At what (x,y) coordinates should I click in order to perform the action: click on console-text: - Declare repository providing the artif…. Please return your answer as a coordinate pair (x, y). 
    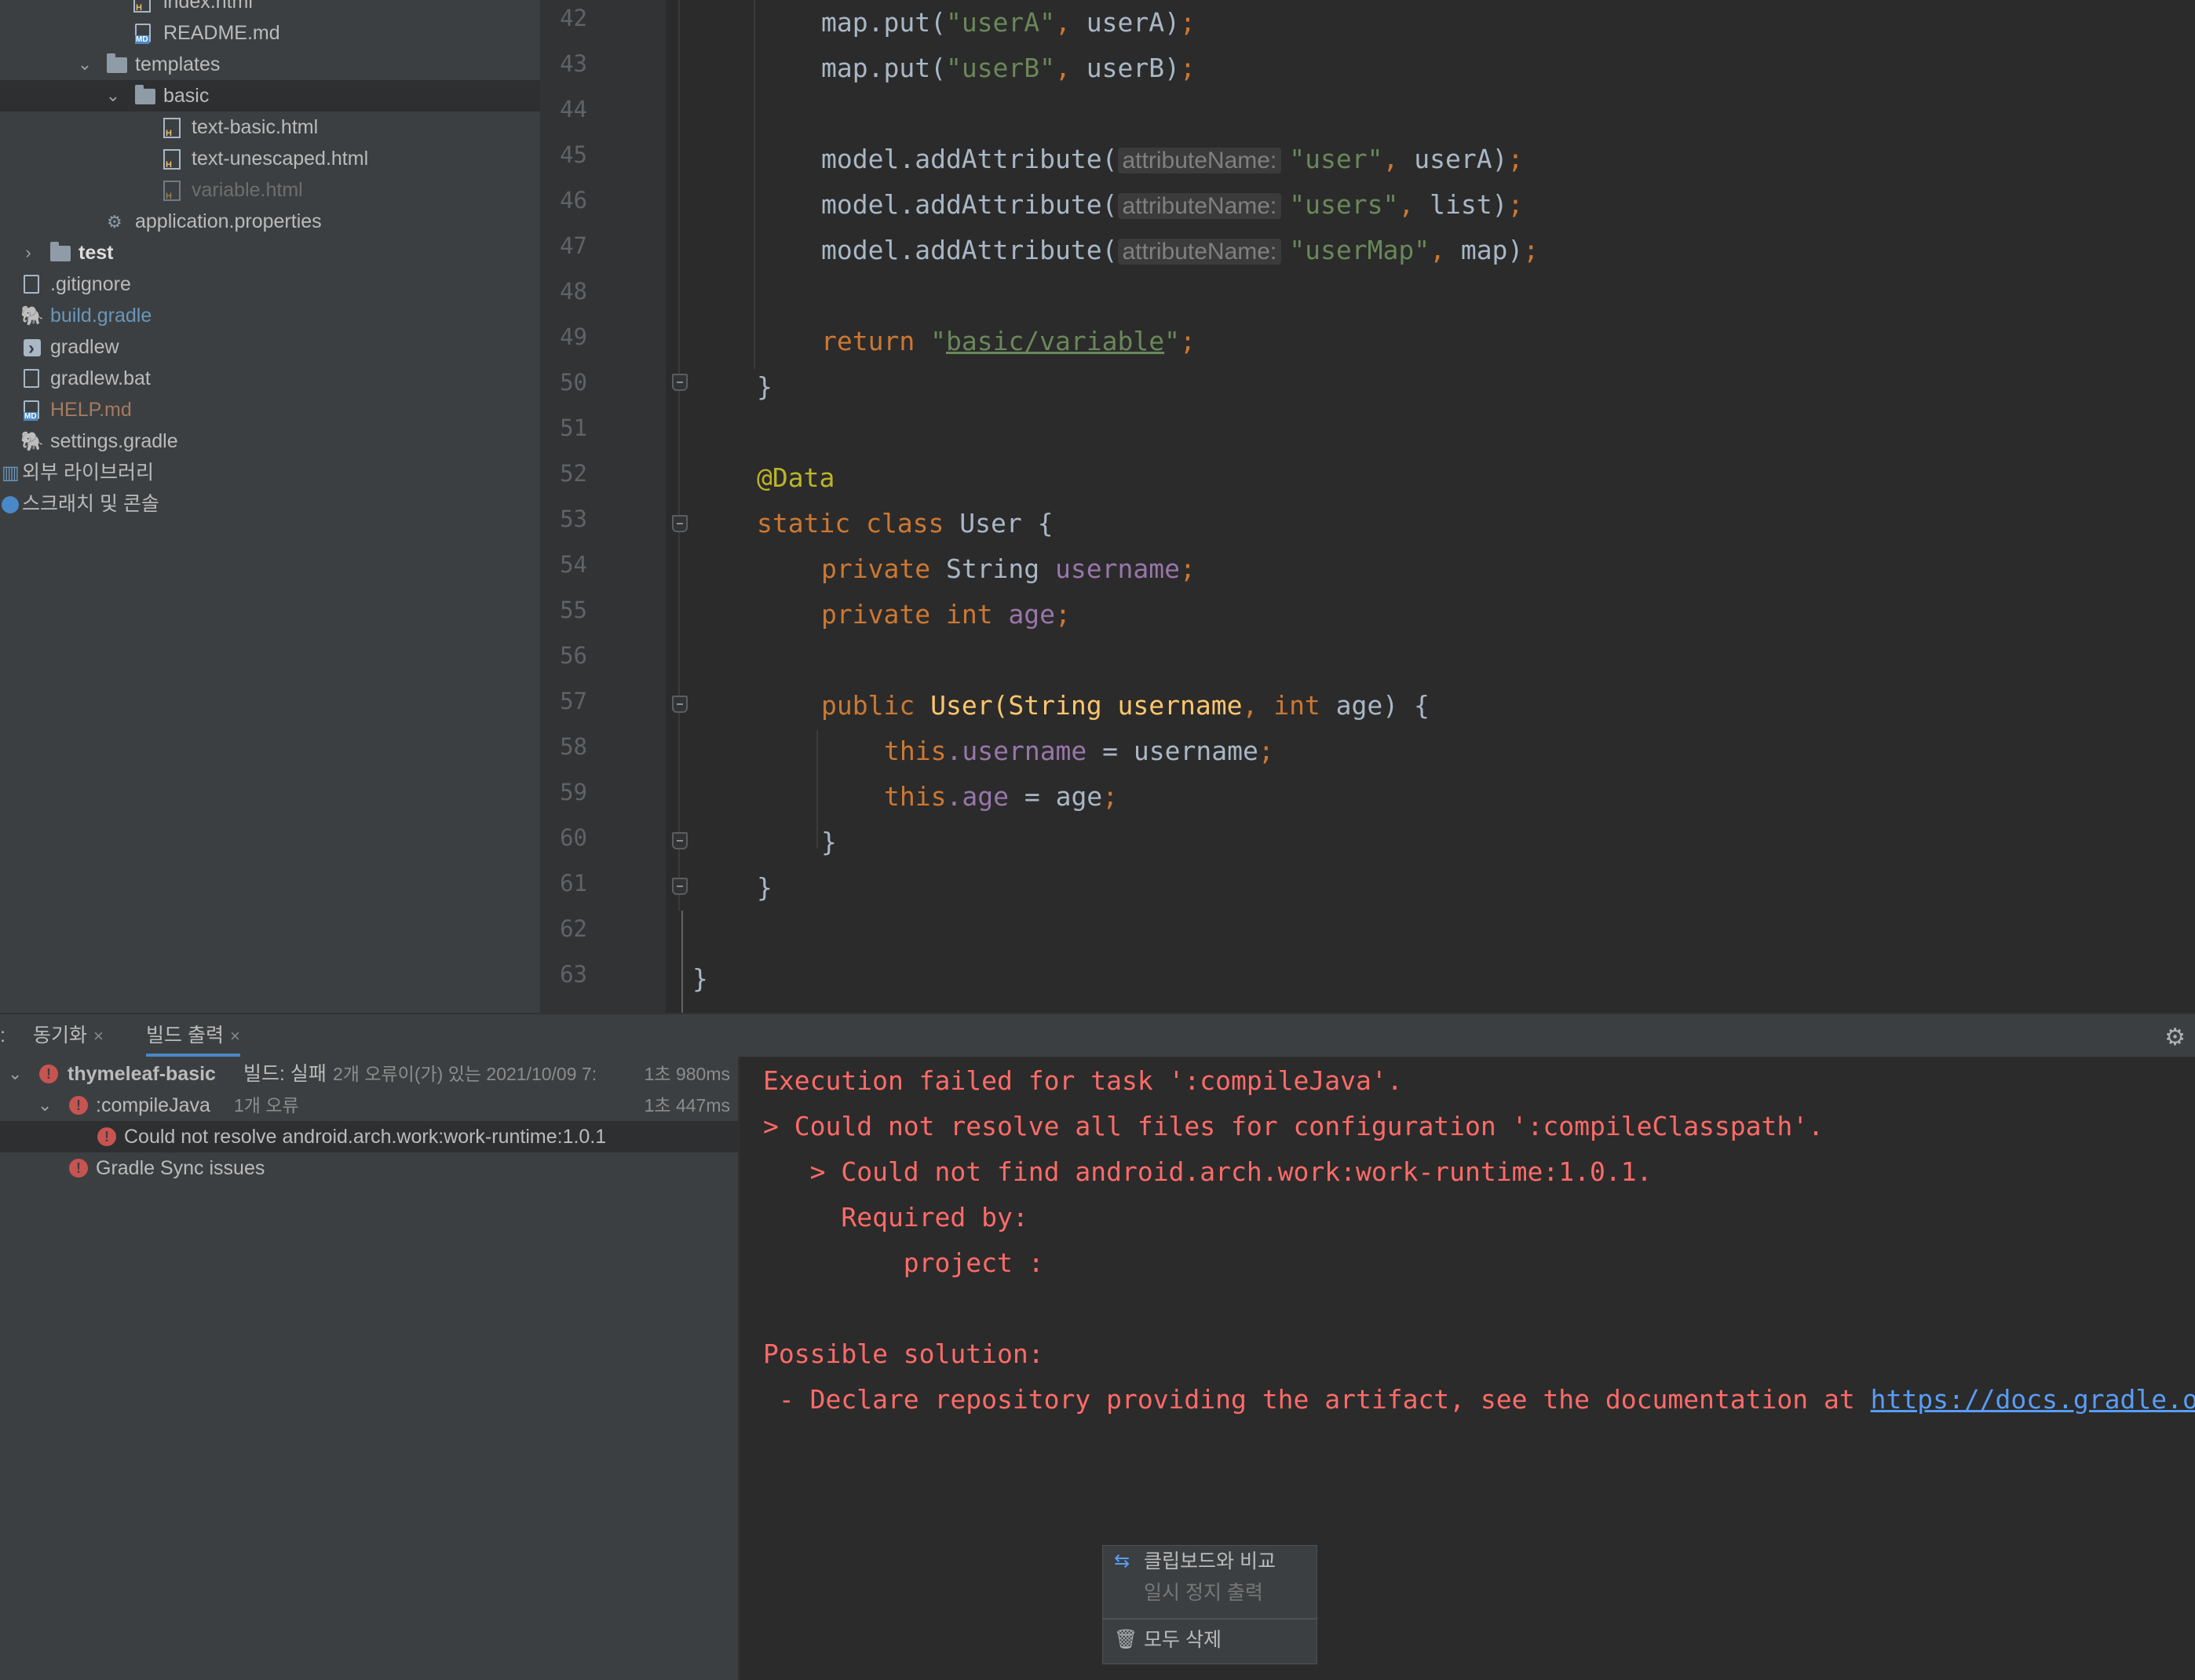
    Looking at the image, I should click on (1317, 1399).